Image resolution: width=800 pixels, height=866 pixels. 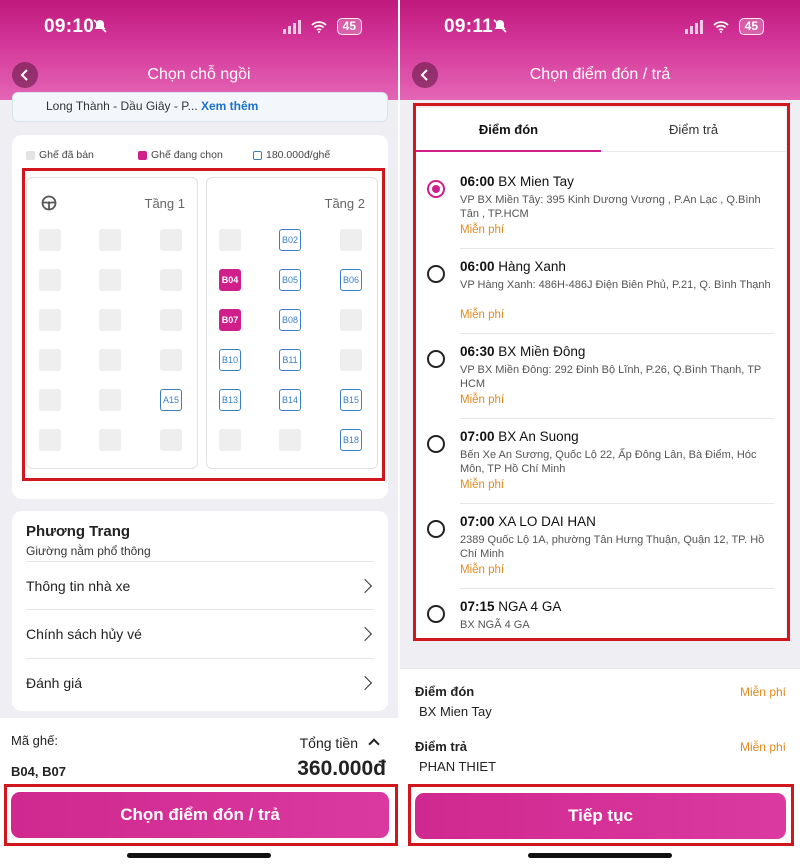 I want to click on battery-icon: 45, so click(x=751, y=26).